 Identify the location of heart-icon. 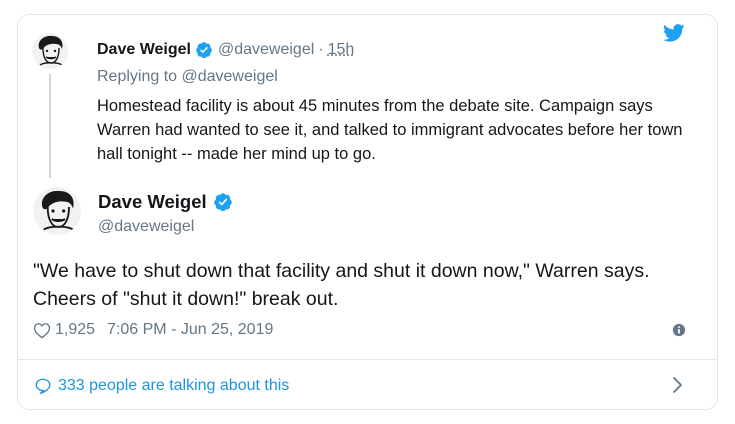
(42, 330).